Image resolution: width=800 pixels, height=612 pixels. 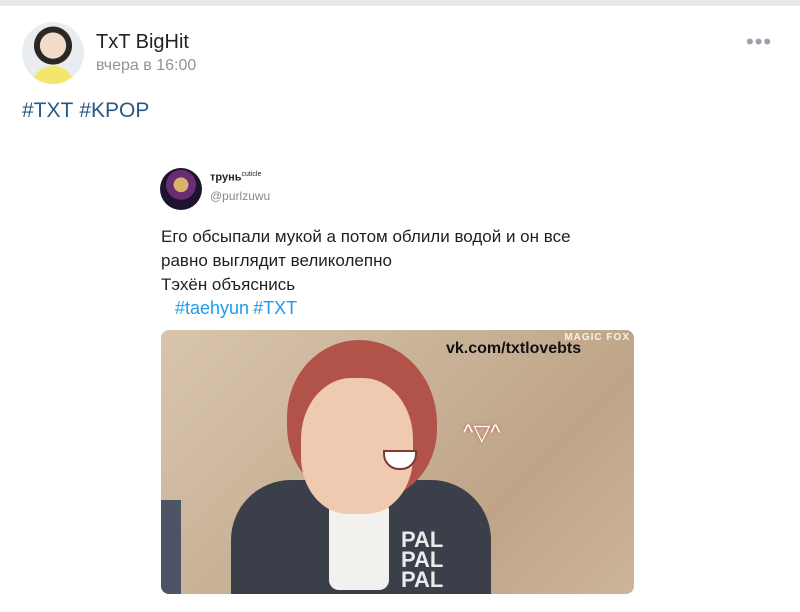 What do you see at coordinates (226, 177) in the screenshot?
I see `tweet-author-name-text: трунь` at bounding box center [226, 177].